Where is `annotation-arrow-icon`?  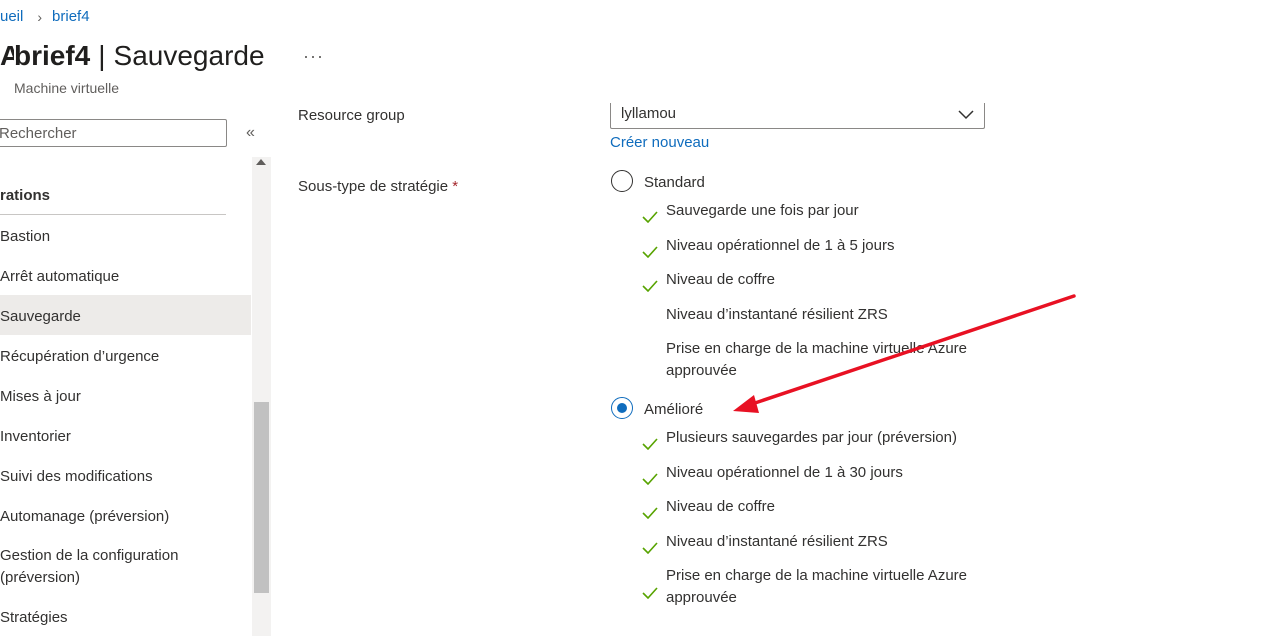
annotation-arrow-icon is located at coordinates (904, 353).